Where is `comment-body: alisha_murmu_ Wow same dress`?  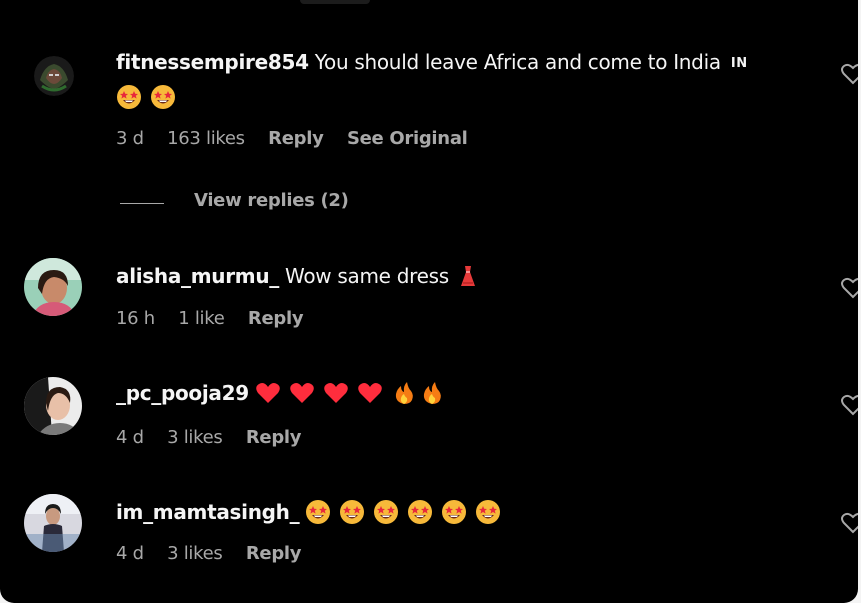 comment-body: alisha_murmu_ Wow same dress is located at coordinates (302, 279).